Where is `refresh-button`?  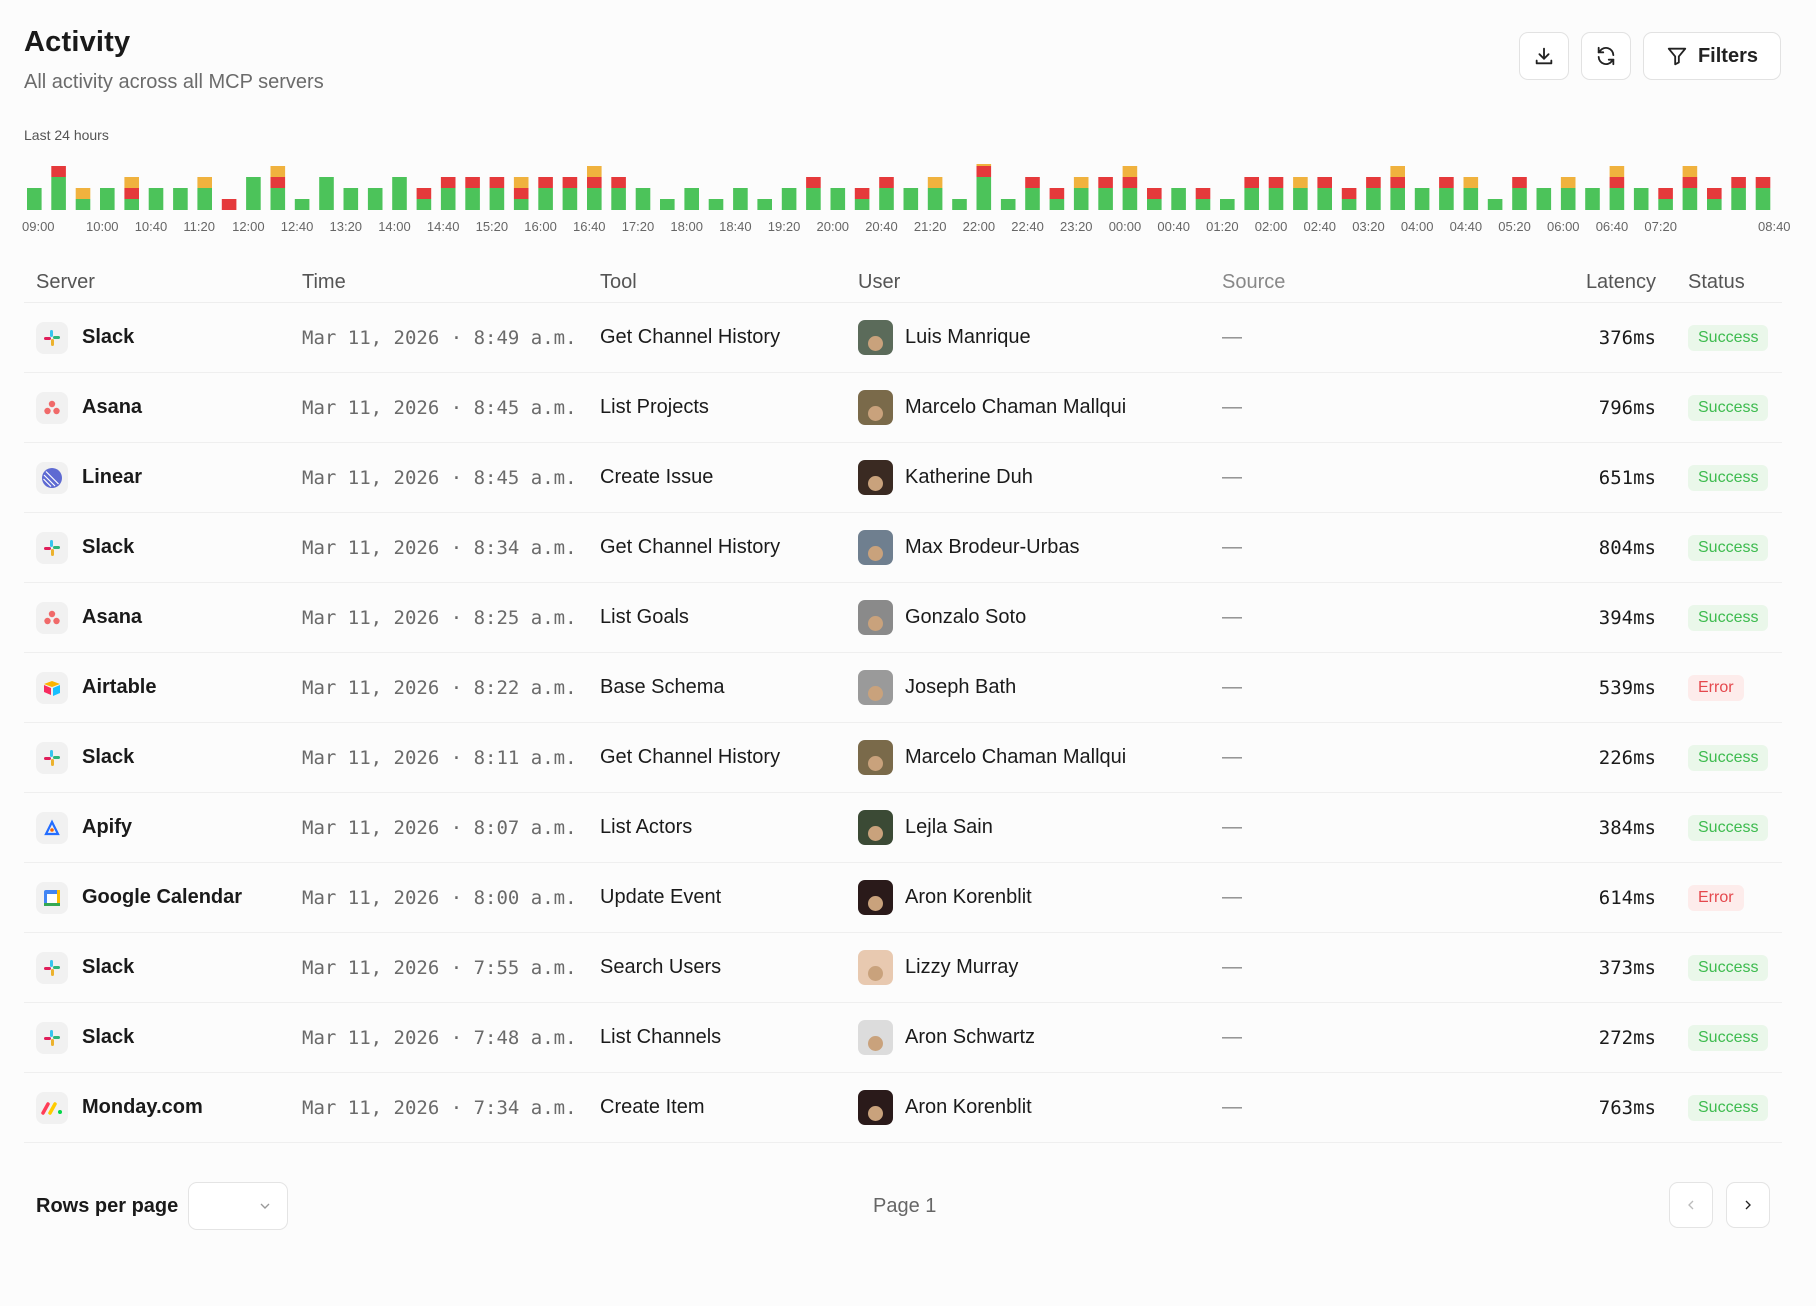 refresh-button is located at coordinates (1605, 56).